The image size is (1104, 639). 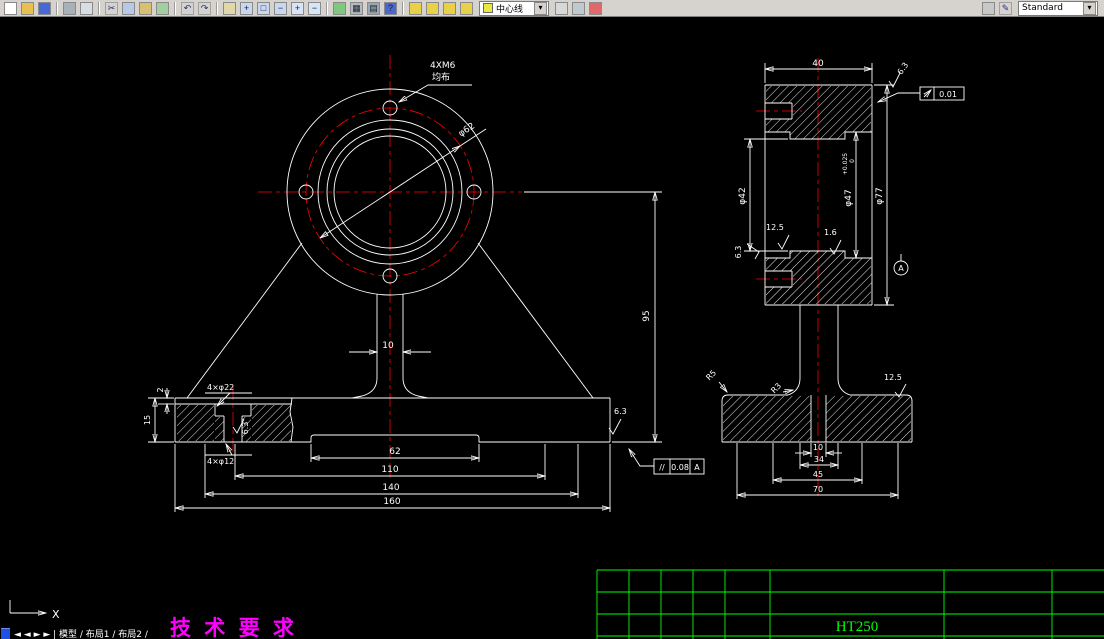 I want to click on distance-icon-glyph, so click(x=415, y=8).